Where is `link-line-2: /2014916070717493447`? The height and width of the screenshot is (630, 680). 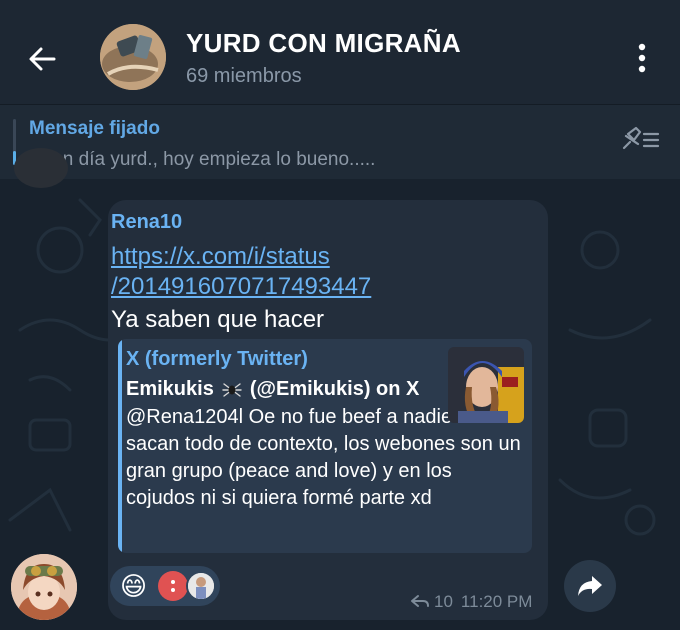
link-line-2: /2014916070717493447 is located at coordinates (241, 287).